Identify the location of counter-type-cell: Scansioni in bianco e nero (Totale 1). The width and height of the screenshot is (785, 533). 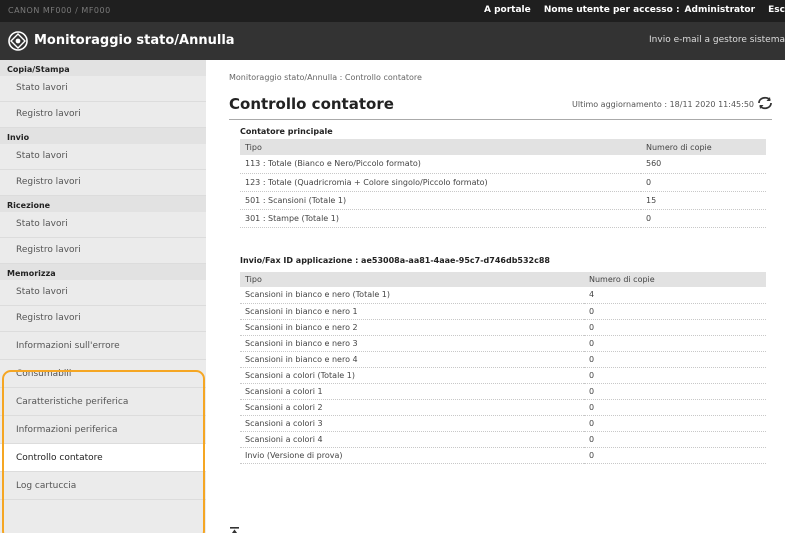
(412, 295).